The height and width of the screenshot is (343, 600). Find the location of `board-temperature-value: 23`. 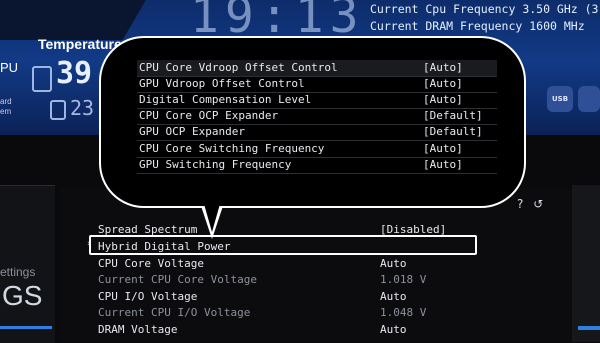

board-temperature-value: 23 is located at coordinates (82, 108).